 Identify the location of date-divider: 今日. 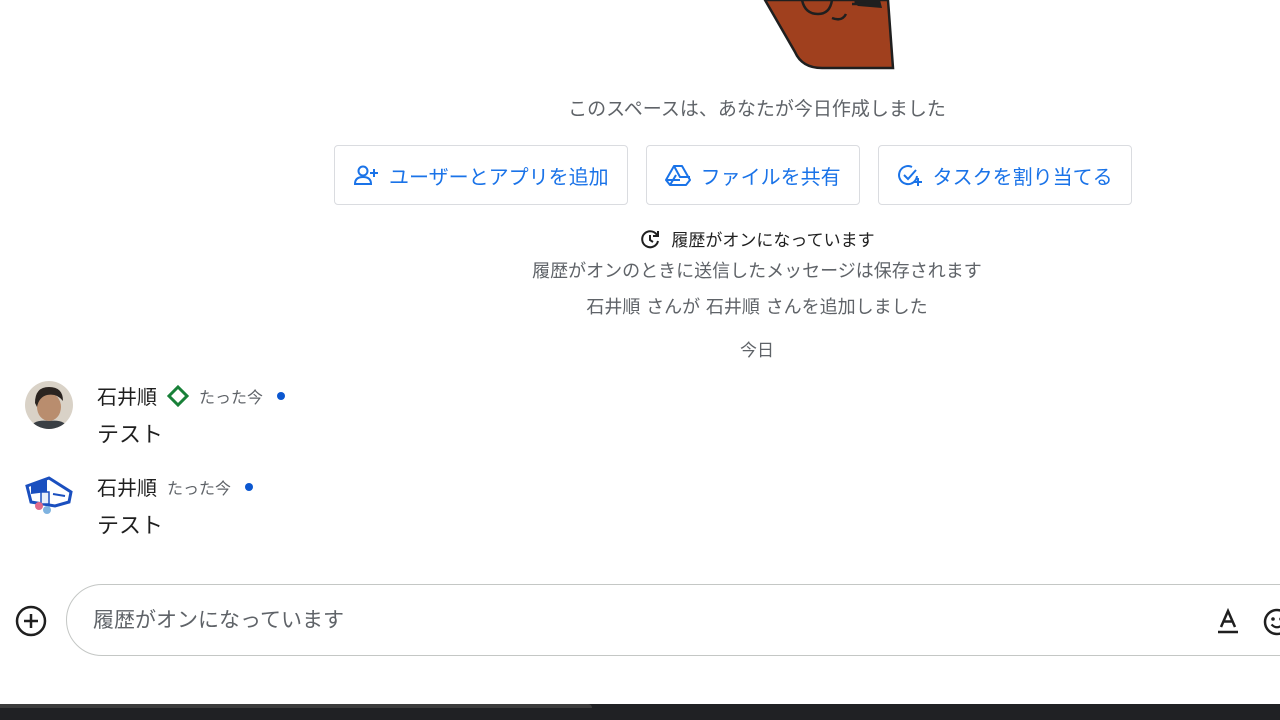
(757, 351).